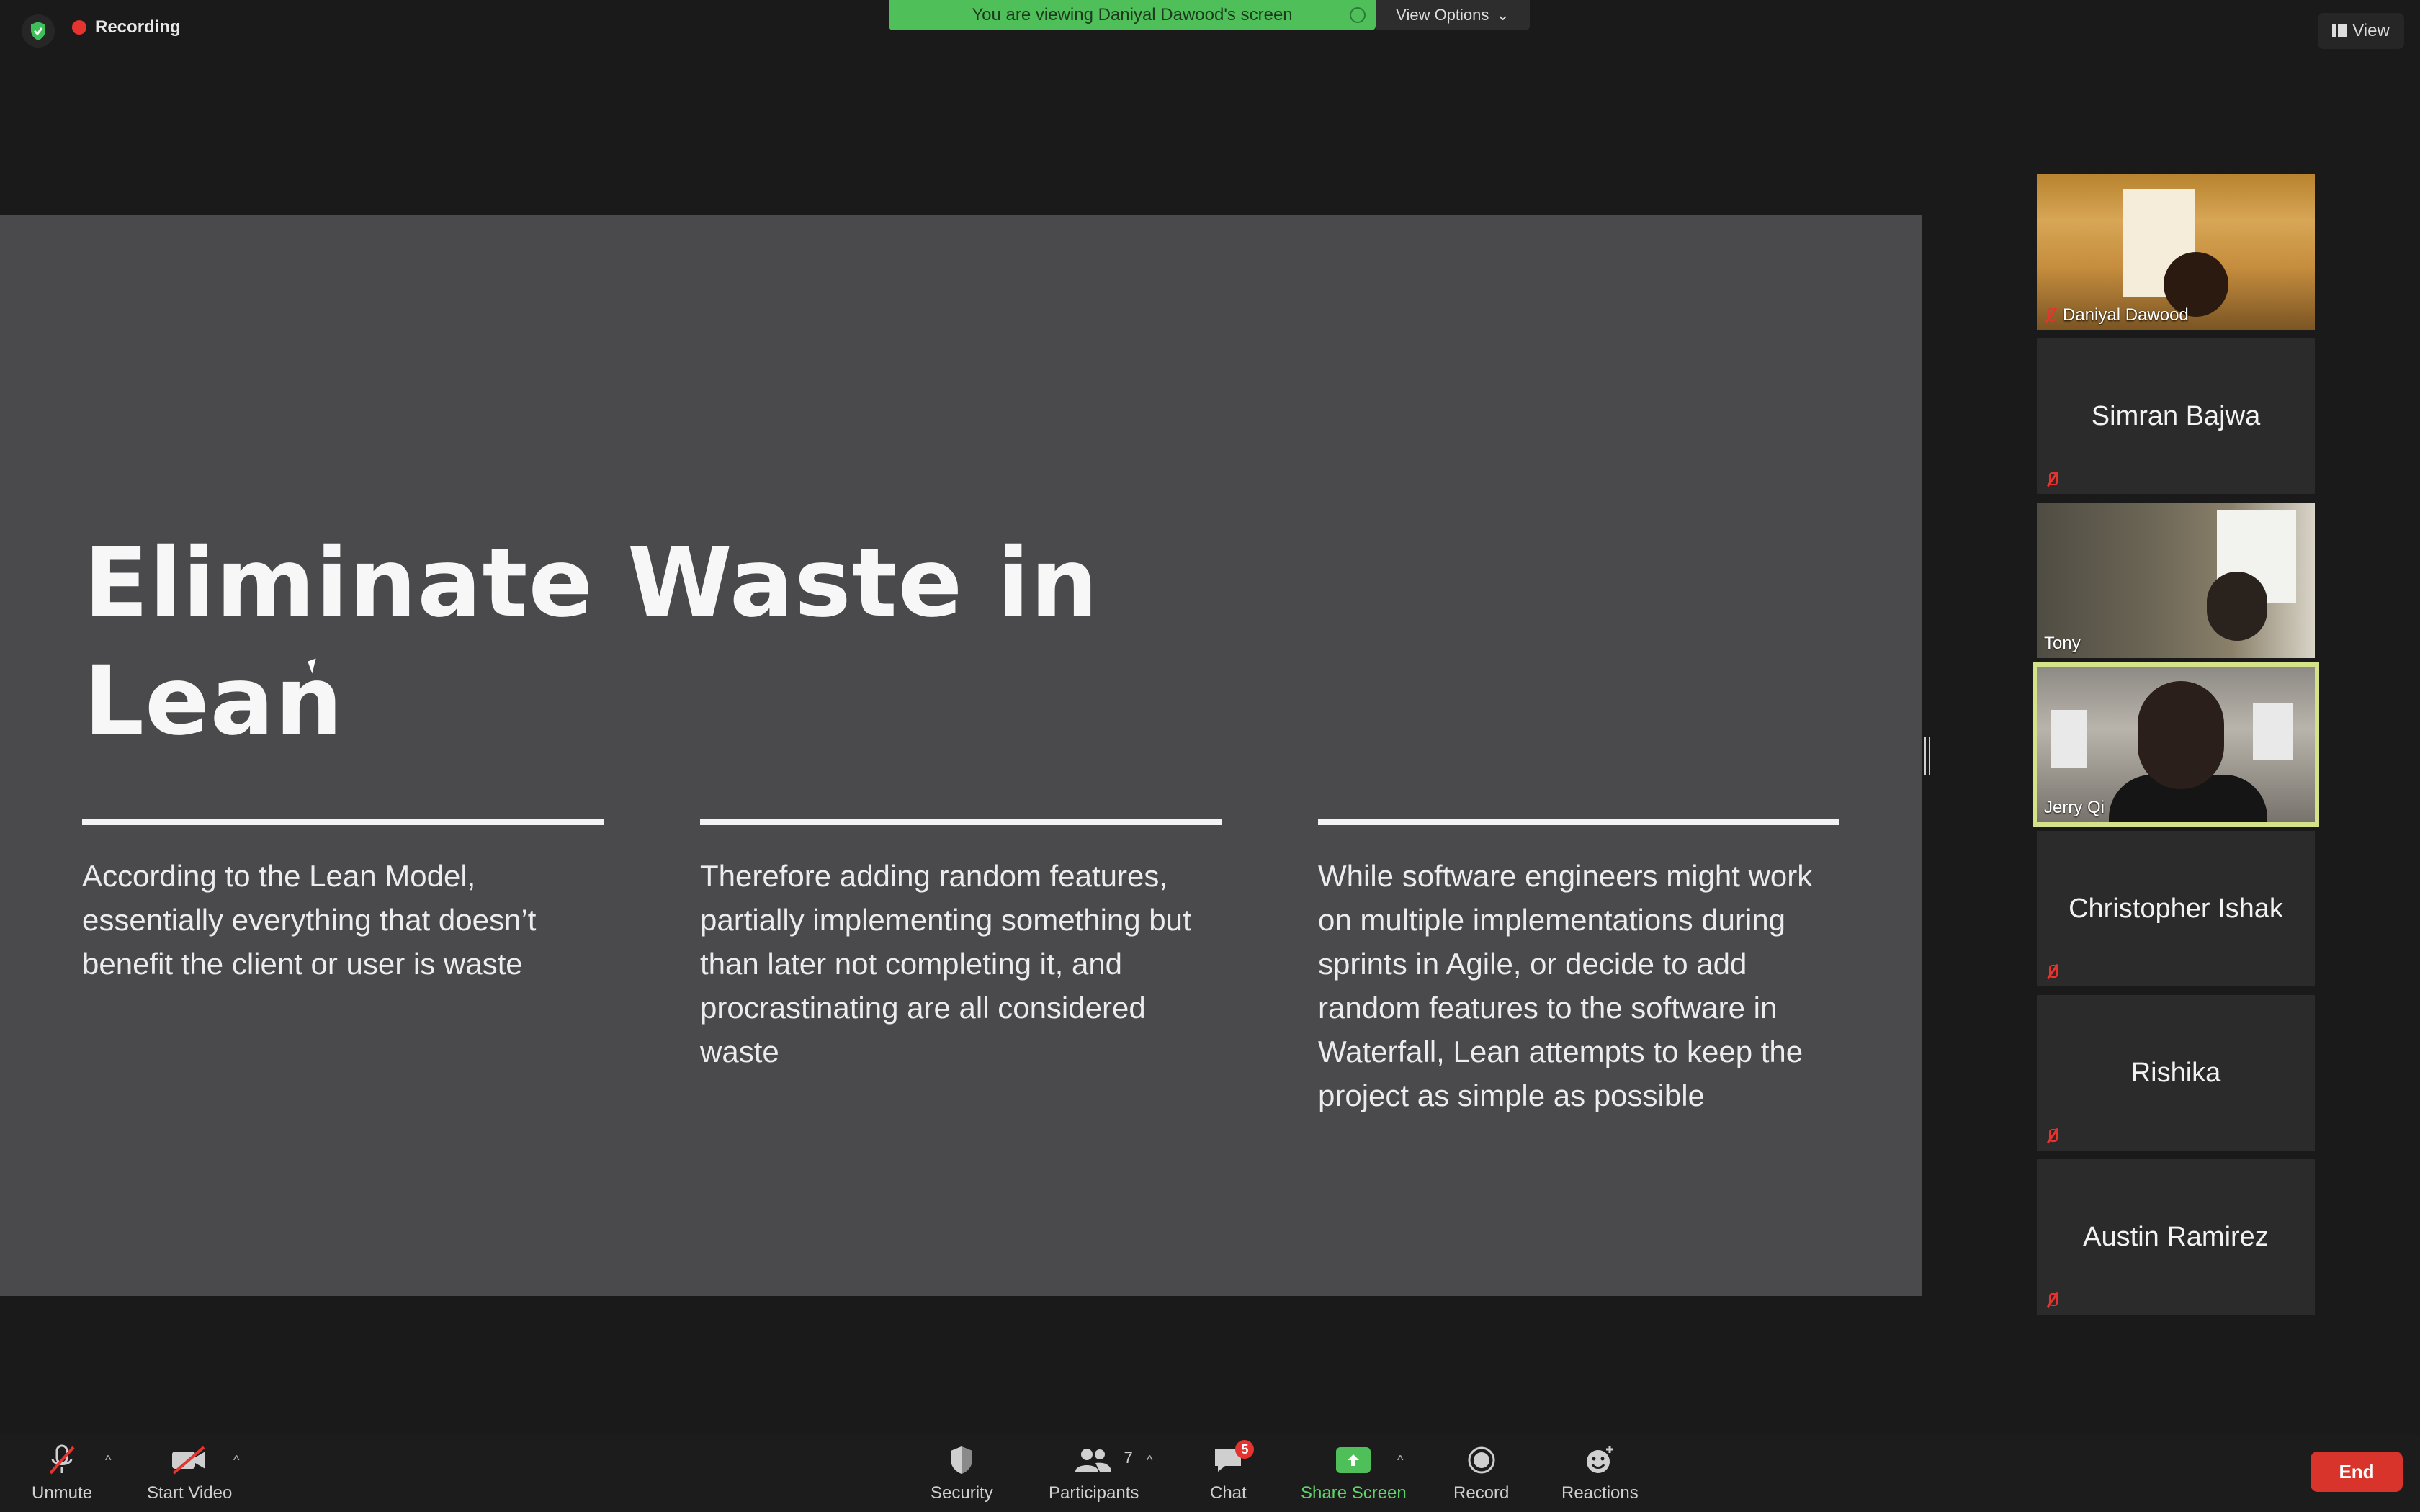 Image resolution: width=2420 pixels, height=1512 pixels. I want to click on chat-button: 5 Chat, so click(1232, 1471).